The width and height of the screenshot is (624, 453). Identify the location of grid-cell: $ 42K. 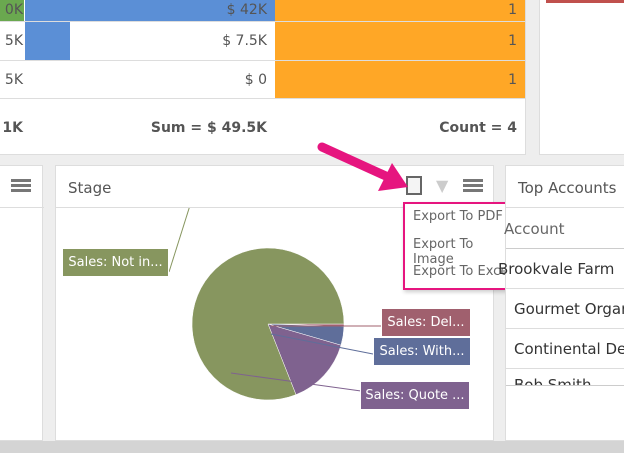
(246, 10).